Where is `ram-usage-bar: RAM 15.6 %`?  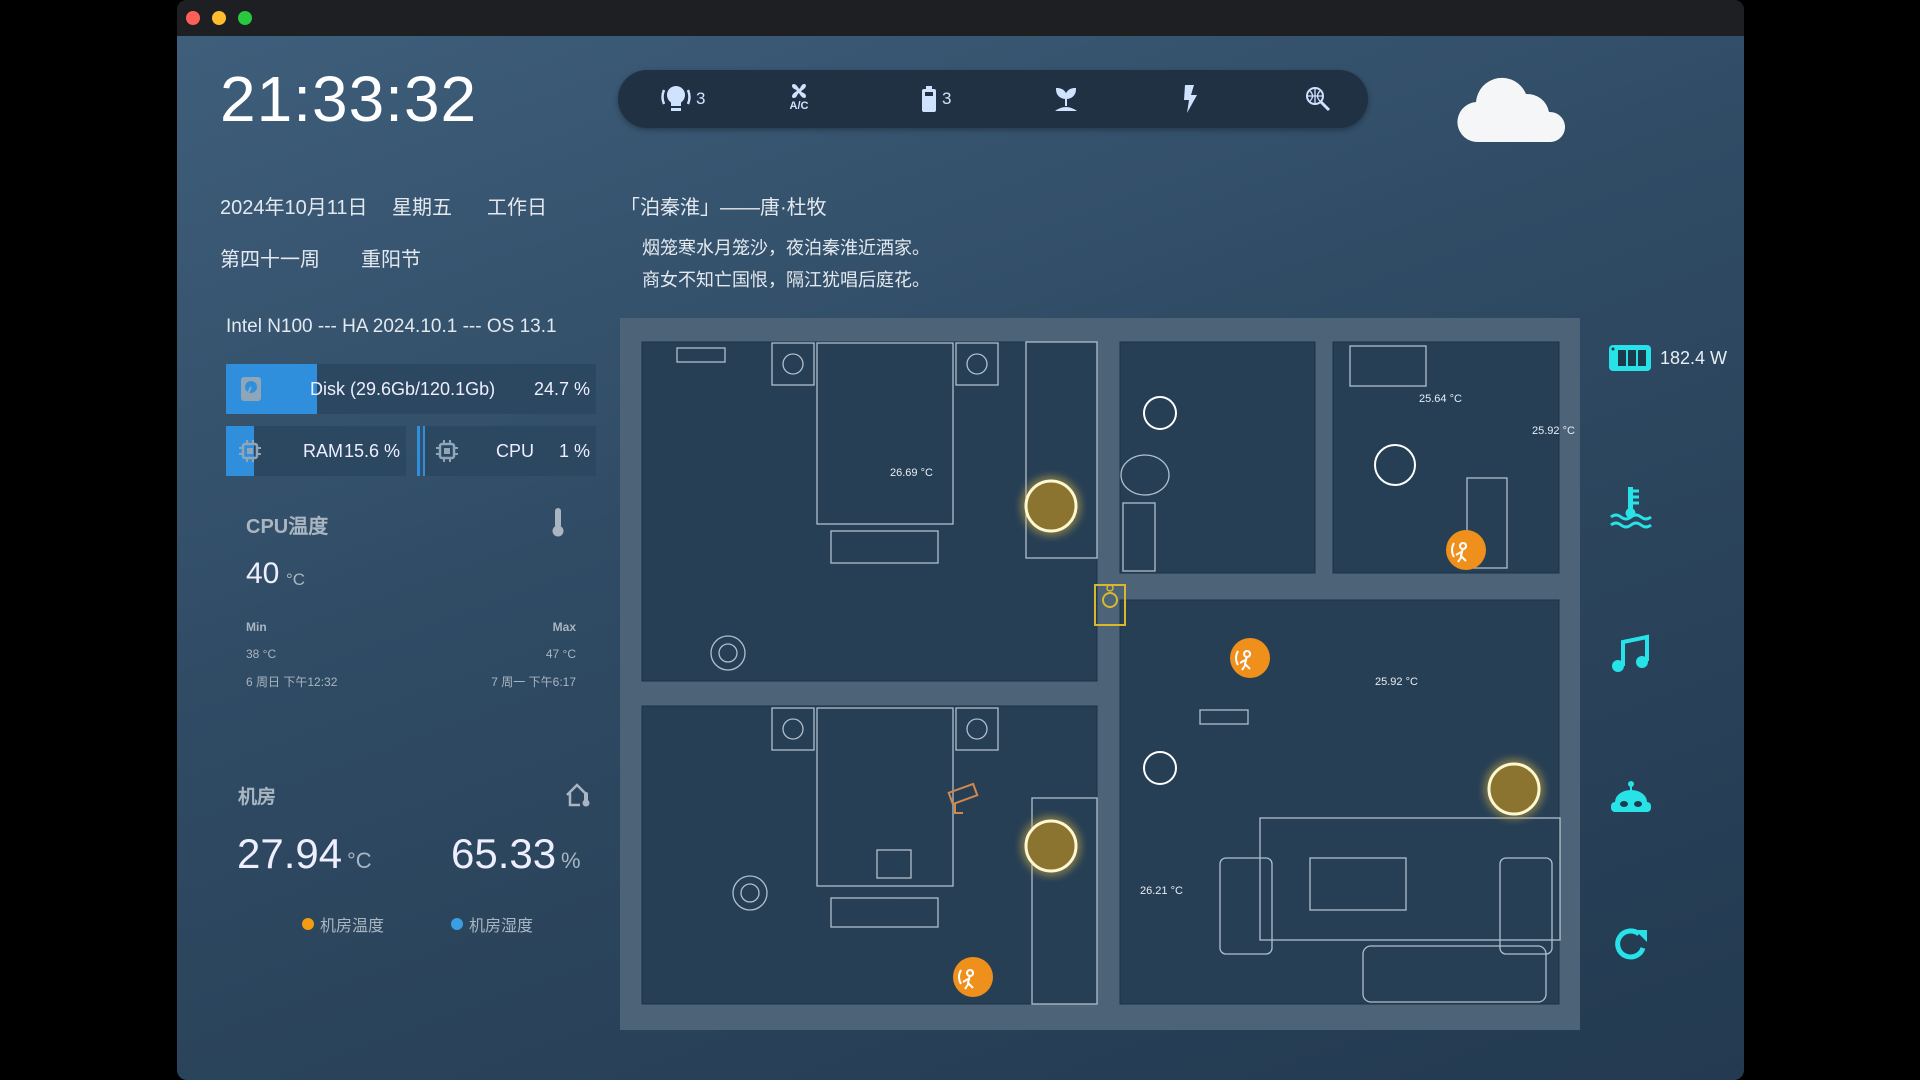 ram-usage-bar: RAM 15.6 % is located at coordinates (316, 451).